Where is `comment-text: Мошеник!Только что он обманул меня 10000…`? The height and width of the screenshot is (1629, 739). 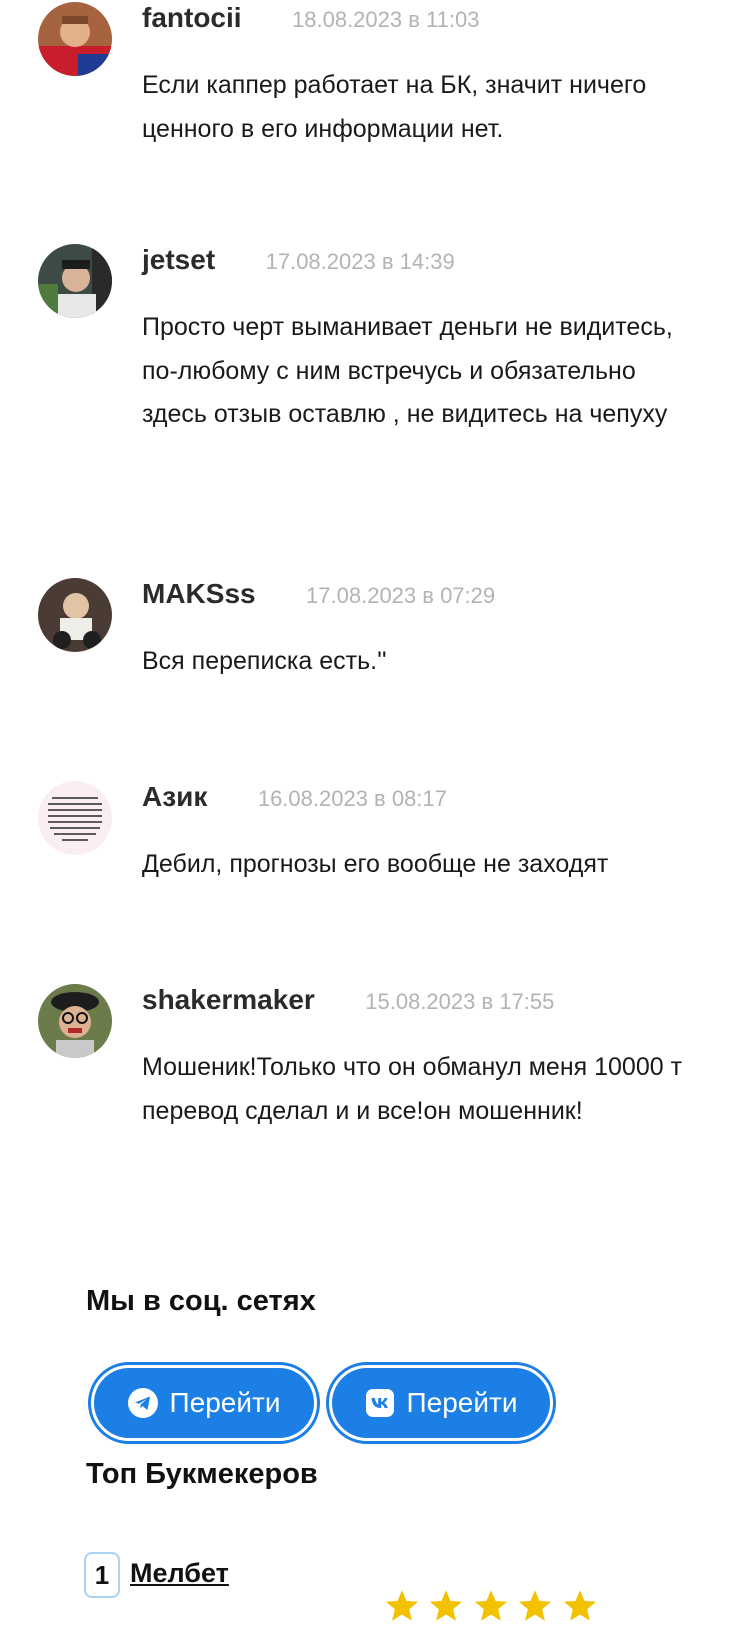
comment-text: Мошеник!Только что он обманул меня 10000… is located at coordinates (412, 1089).